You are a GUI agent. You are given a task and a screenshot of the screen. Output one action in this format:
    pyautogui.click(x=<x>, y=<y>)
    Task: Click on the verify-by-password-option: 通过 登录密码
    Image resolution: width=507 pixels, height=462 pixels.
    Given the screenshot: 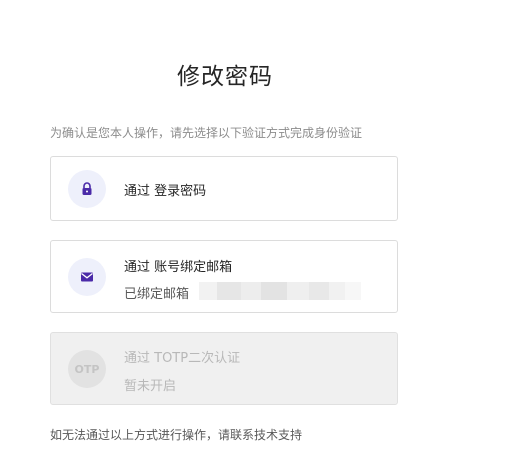 What is the action you would take?
    pyautogui.click(x=224, y=188)
    